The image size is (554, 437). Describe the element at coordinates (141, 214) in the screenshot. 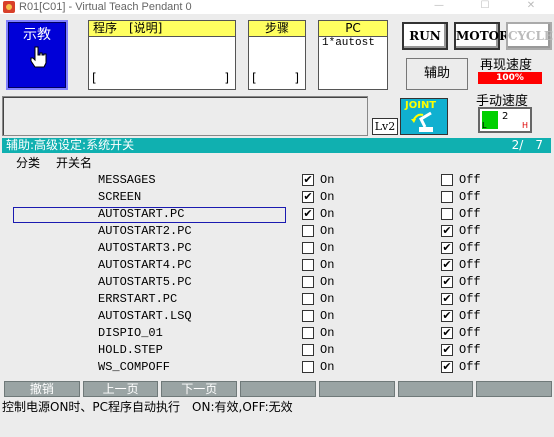

I see `switch-name: AUTOSTART.PC` at that location.